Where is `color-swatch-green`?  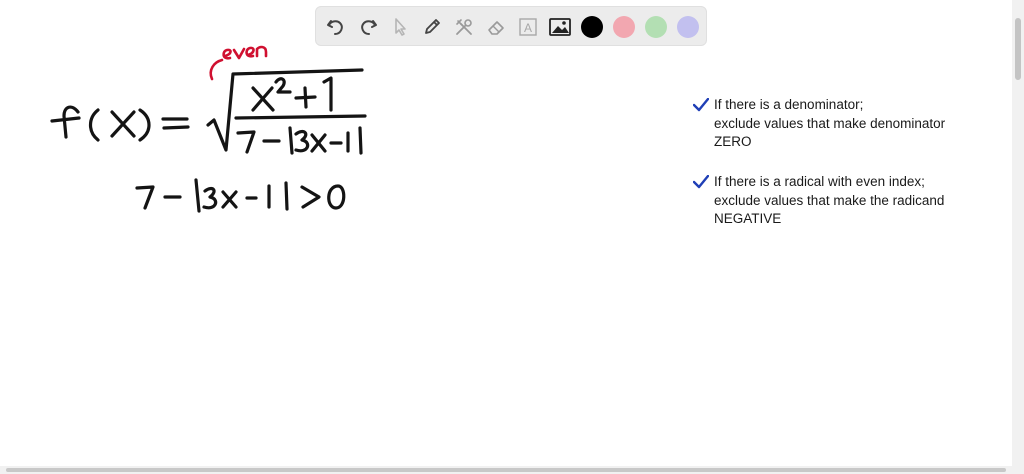
color-swatch-green is located at coordinates (656, 27).